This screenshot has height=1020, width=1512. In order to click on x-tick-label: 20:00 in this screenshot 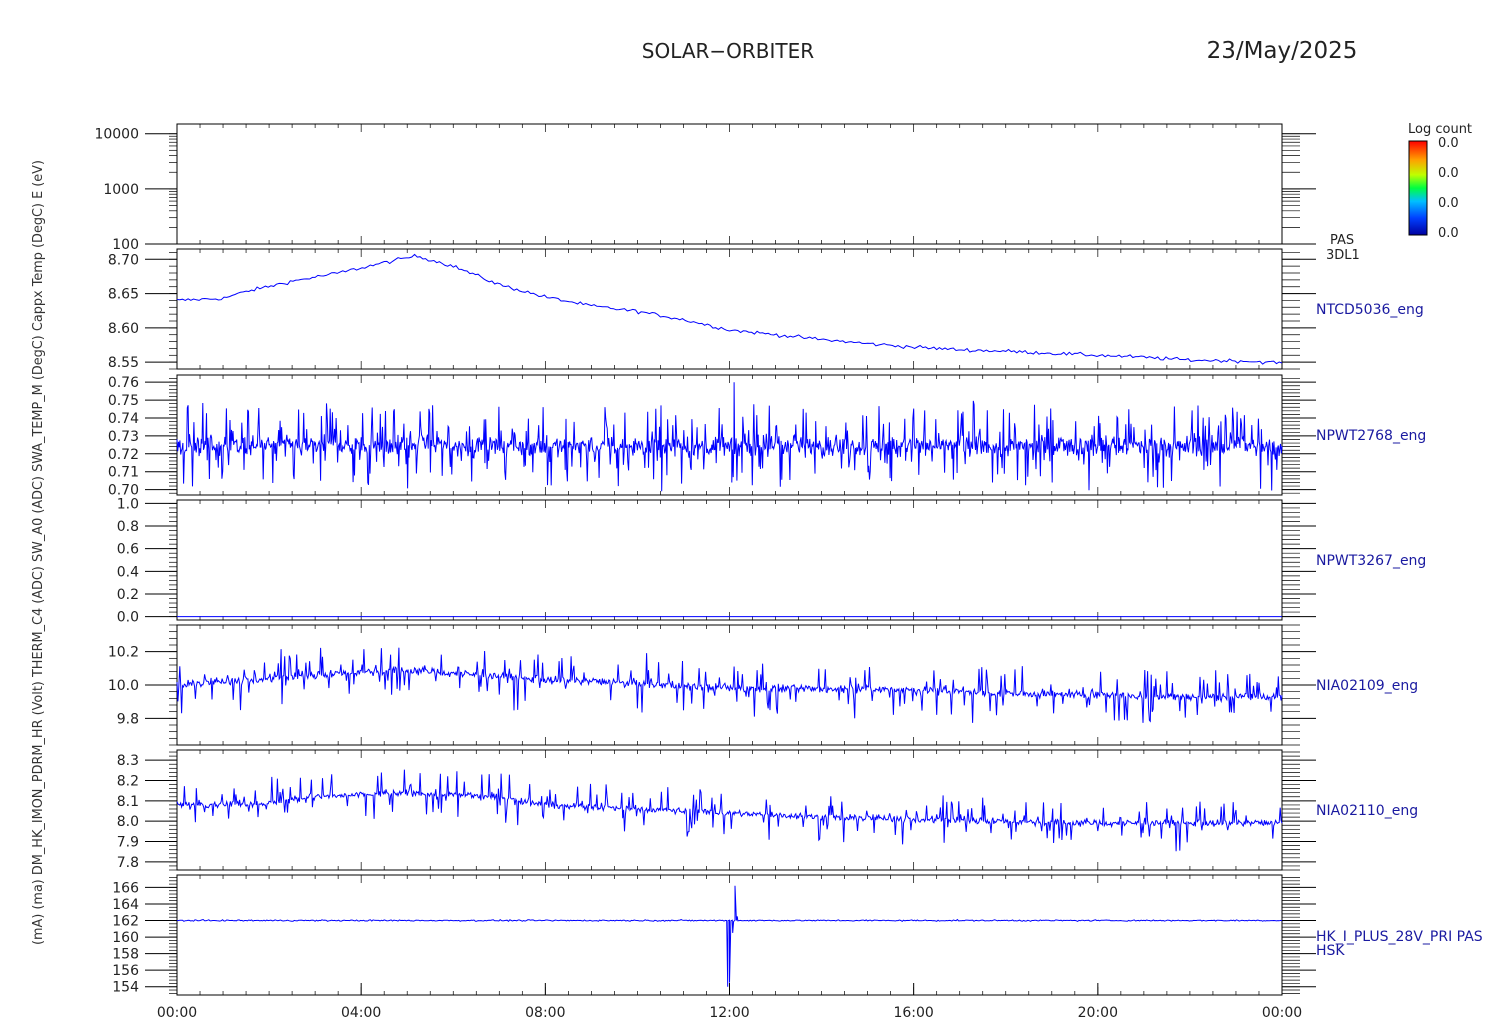, I will do `click(1098, 1012)`.